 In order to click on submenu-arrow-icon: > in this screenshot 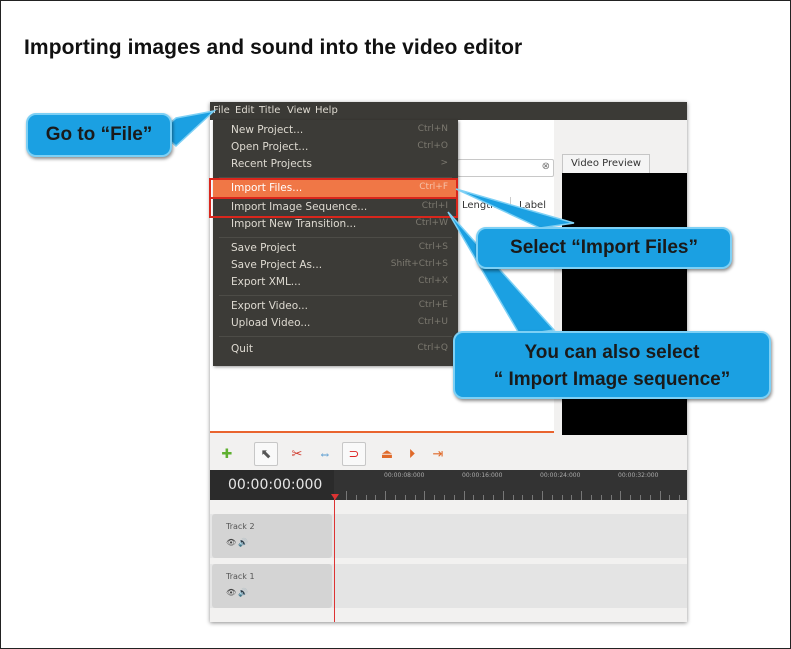, I will do `click(444, 163)`.